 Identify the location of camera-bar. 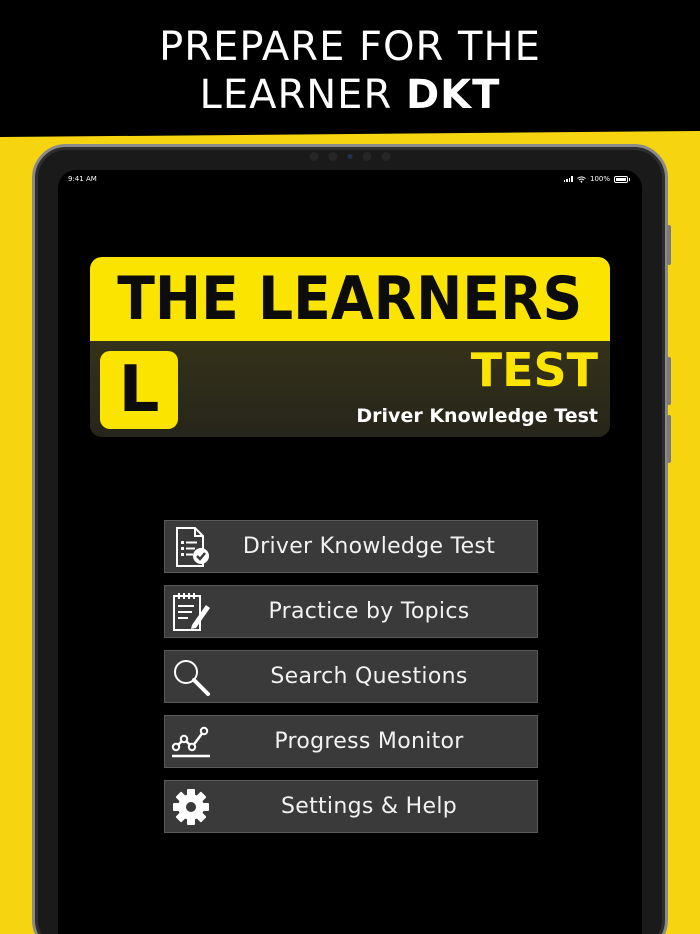
(350, 156).